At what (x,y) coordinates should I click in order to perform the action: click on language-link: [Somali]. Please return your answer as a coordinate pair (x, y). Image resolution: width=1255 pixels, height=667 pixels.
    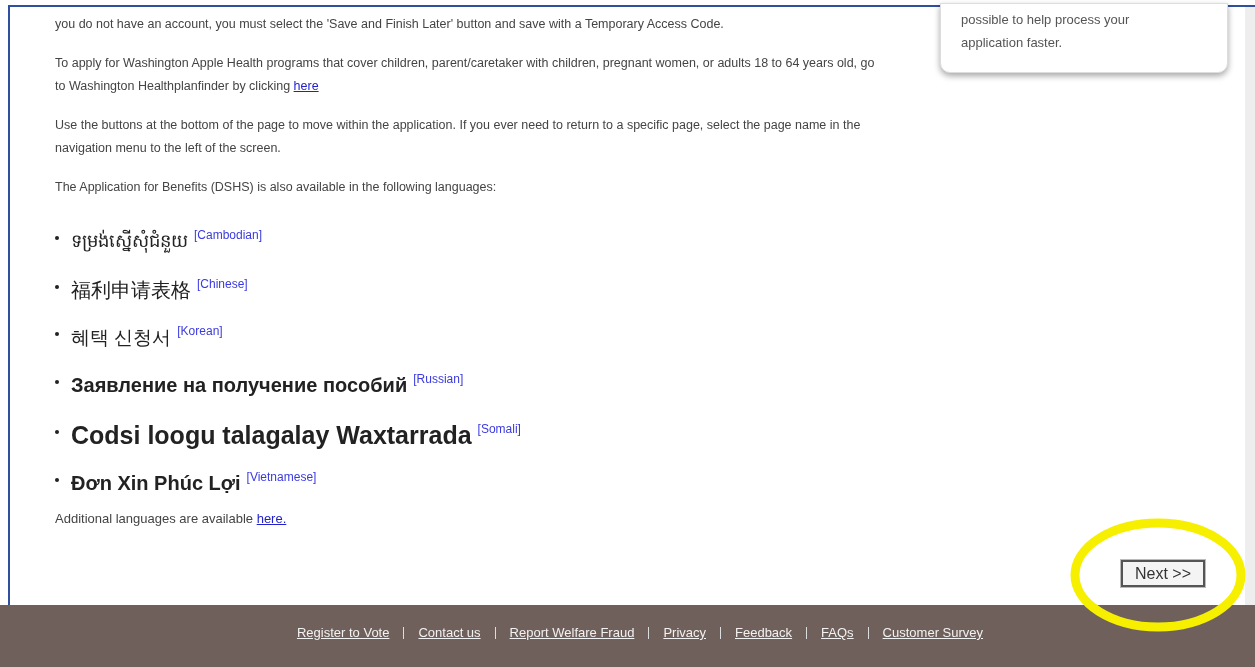
    Looking at the image, I should click on (499, 429).